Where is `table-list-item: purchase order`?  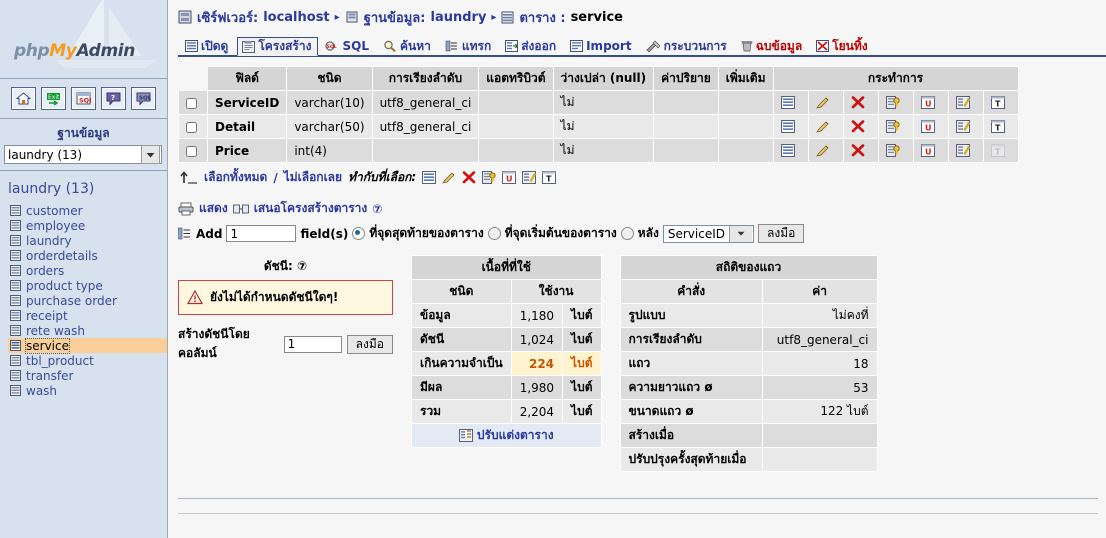
table-list-item: purchase order is located at coordinates (87, 300).